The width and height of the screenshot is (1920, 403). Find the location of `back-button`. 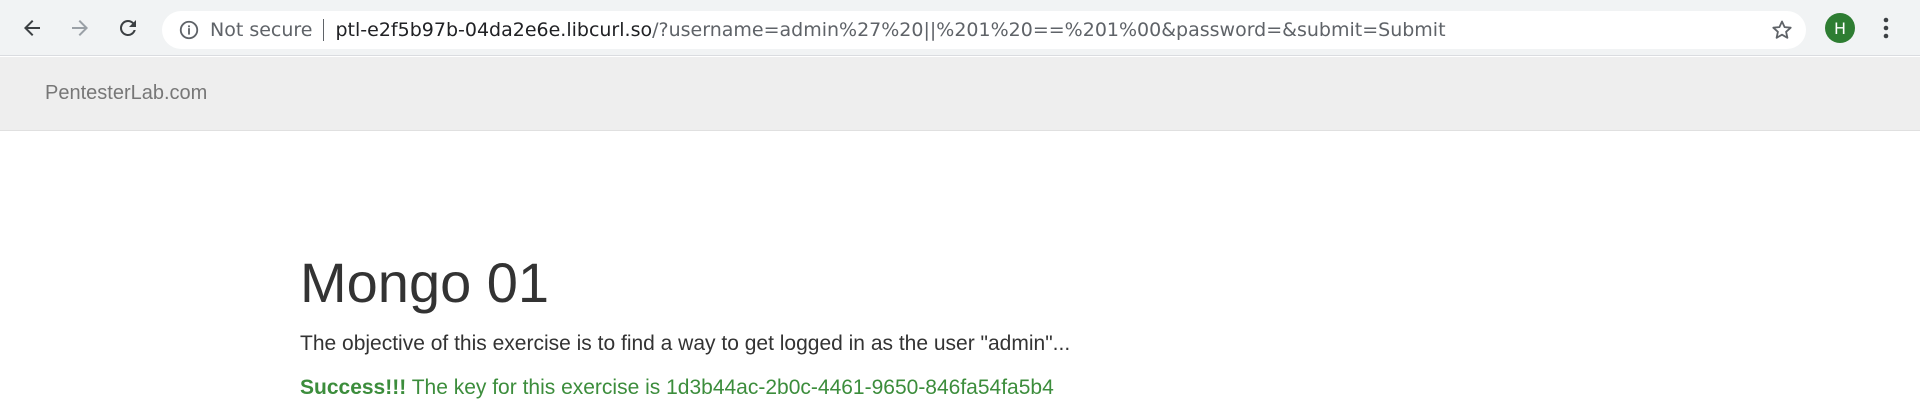

back-button is located at coordinates (32, 28).